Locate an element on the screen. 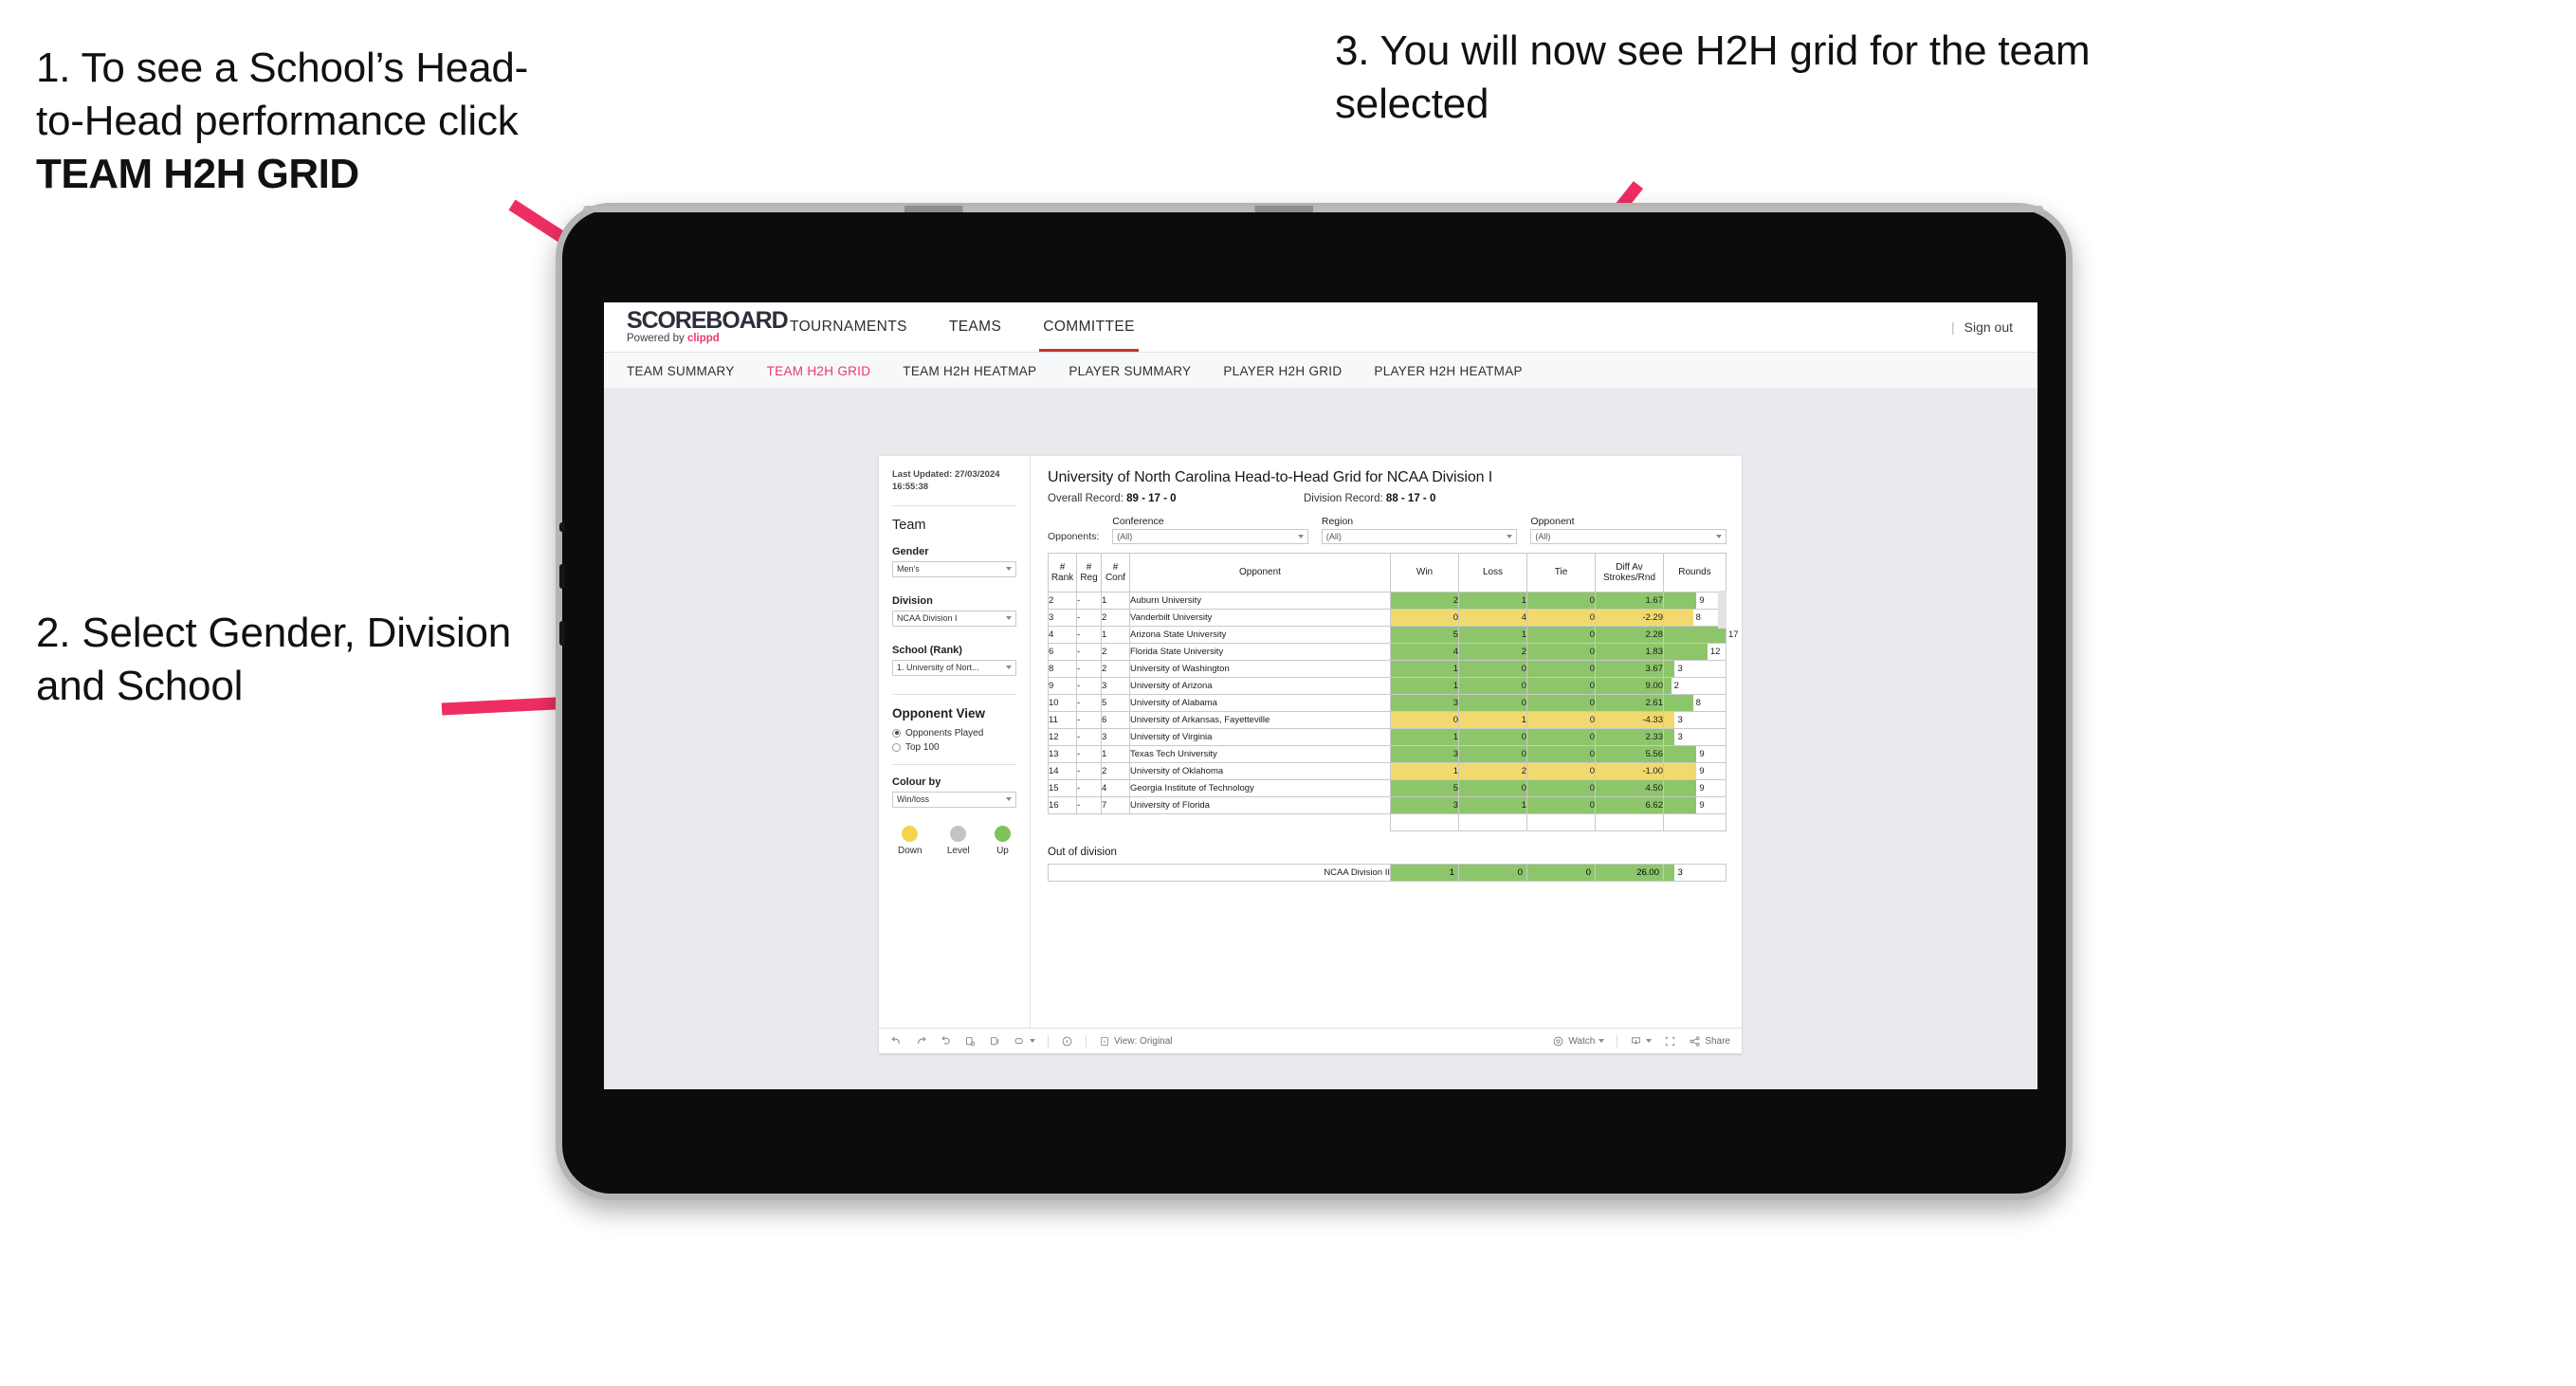 Image resolution: width=2576 pixels, height=1386 pixels. undo-history-icon is located at coordinates (1024, 1042).